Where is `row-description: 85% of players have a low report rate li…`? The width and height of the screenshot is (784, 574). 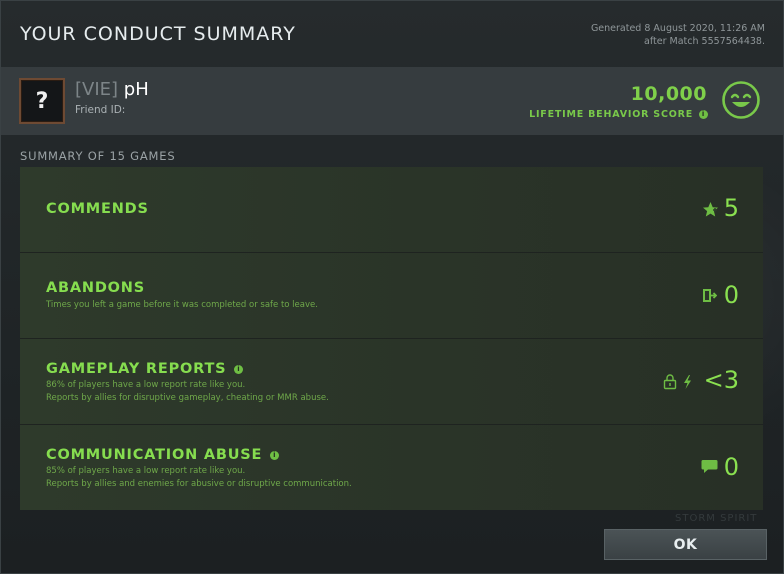 row-description: 85% of players have a low report rate li… is located at coordinates (199, 478).